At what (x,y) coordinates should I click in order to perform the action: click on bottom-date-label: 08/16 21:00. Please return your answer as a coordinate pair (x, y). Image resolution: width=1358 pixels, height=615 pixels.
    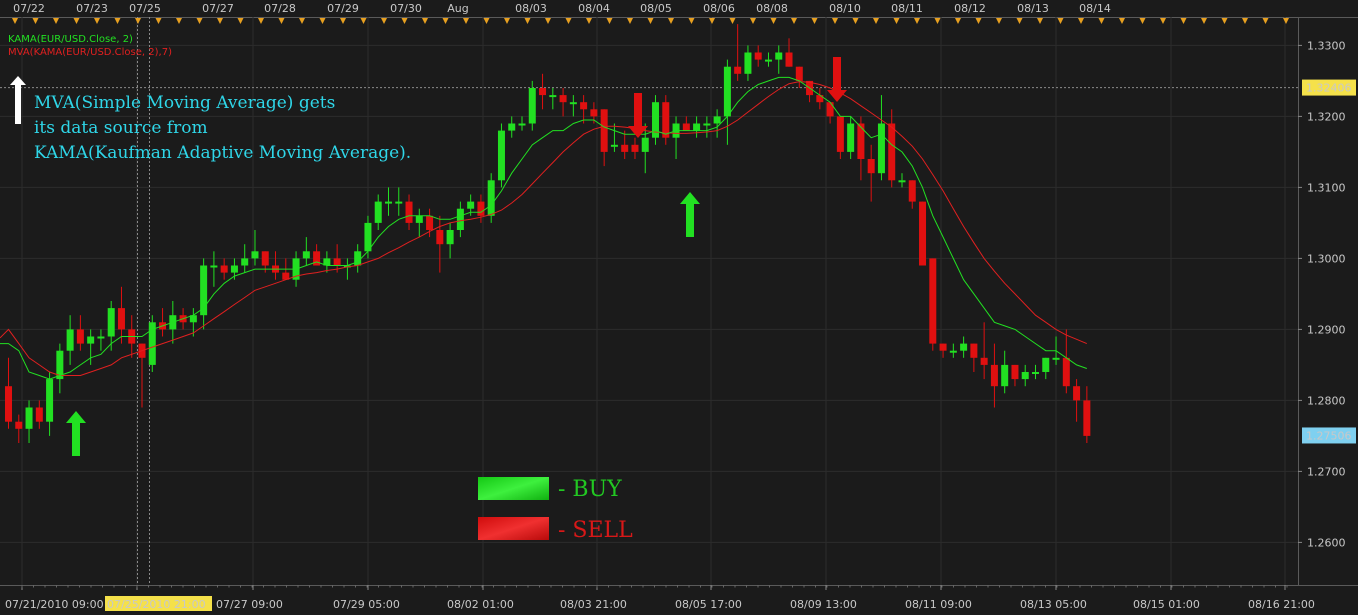
    Looking at the image, I should click on (1281, 604).